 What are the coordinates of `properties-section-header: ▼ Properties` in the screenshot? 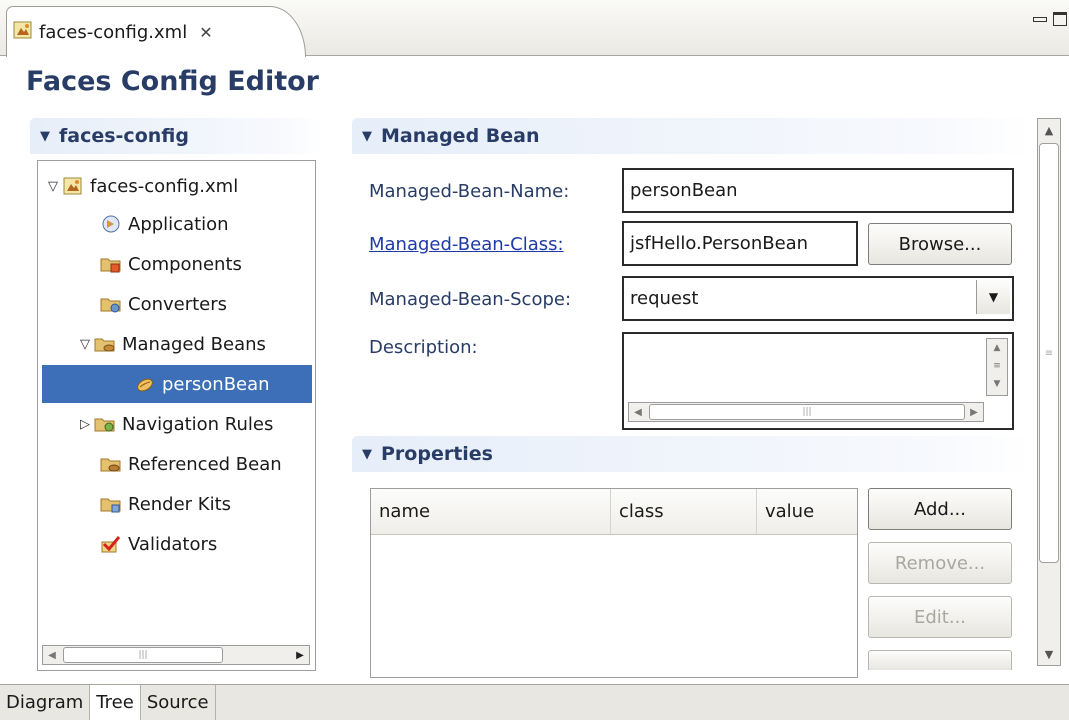 It's located at (692, 454).